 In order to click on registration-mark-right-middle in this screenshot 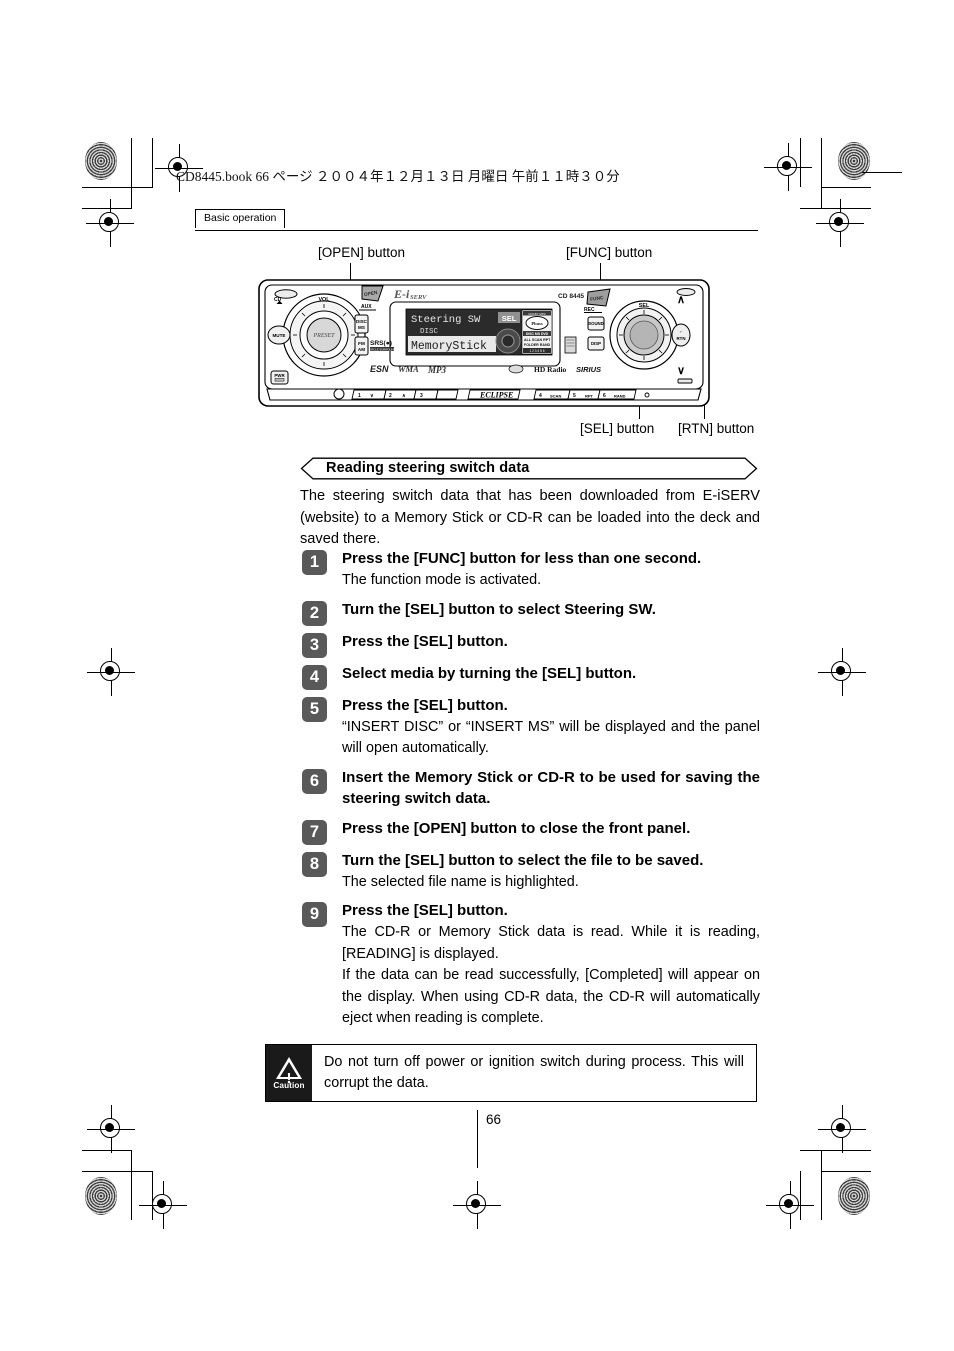, I will do `click(842, 672)`.